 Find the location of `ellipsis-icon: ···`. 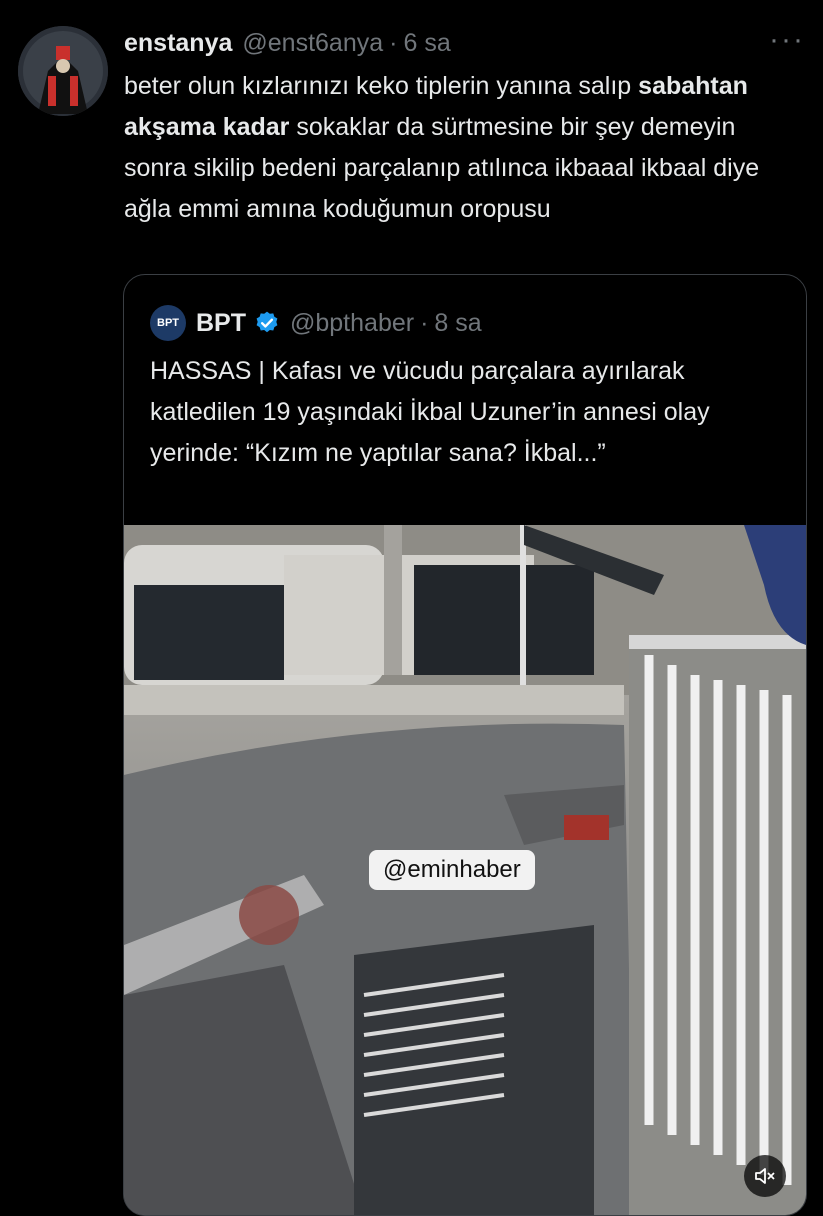

ellipsis-icon: ··· is located at coordinates (787, 40).